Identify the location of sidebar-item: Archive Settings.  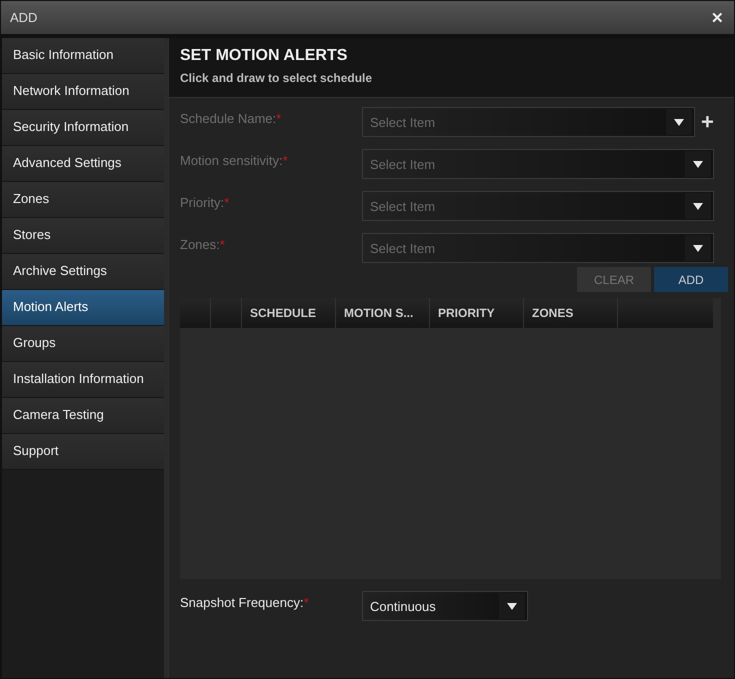
(83, 272).